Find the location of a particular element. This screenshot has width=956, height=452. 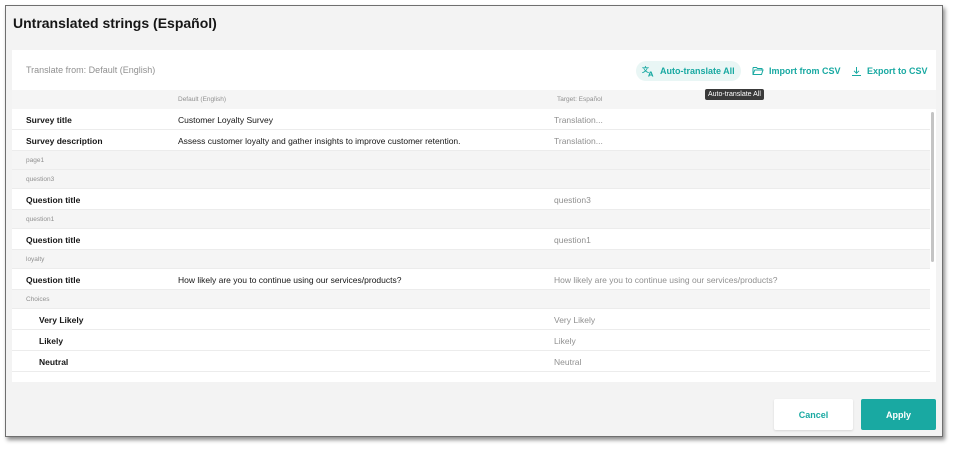

group-header: question3 is located at coordinates (471, 179).